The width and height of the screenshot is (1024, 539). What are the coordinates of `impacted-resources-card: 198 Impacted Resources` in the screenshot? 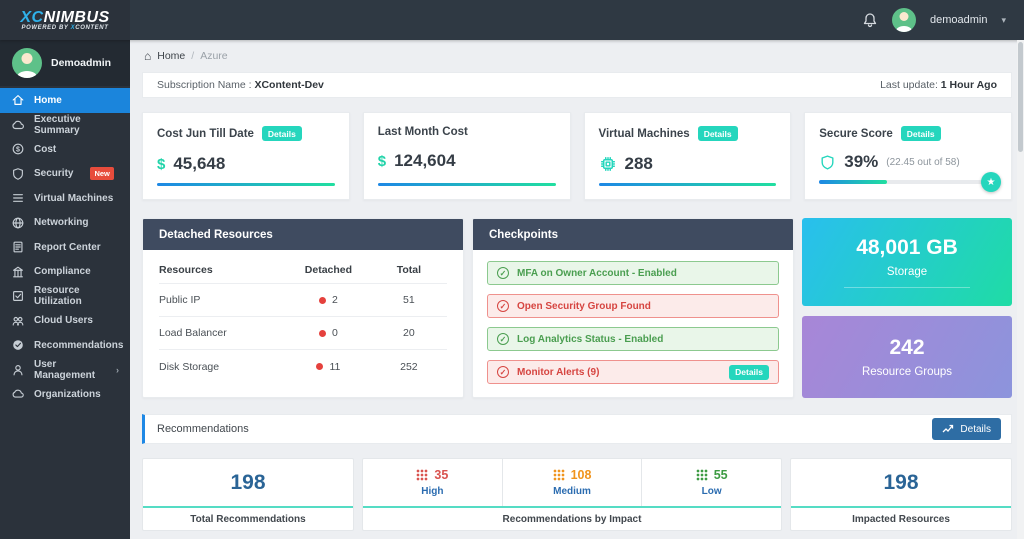 It's located at (901, 494).